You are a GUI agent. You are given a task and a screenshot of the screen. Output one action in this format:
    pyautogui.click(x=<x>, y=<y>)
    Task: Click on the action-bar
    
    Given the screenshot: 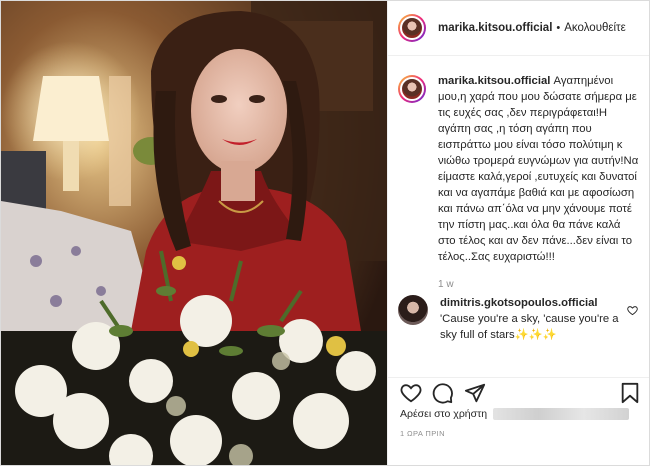 What is the action you would take?
    pyautogui.click(x=518, y=392)
    